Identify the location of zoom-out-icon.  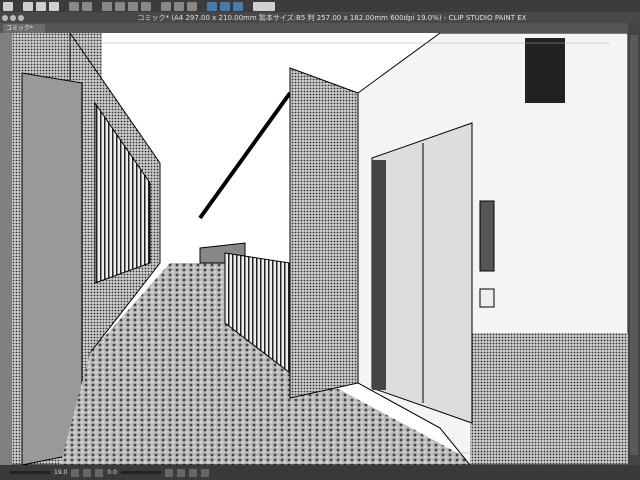
(75, 472).